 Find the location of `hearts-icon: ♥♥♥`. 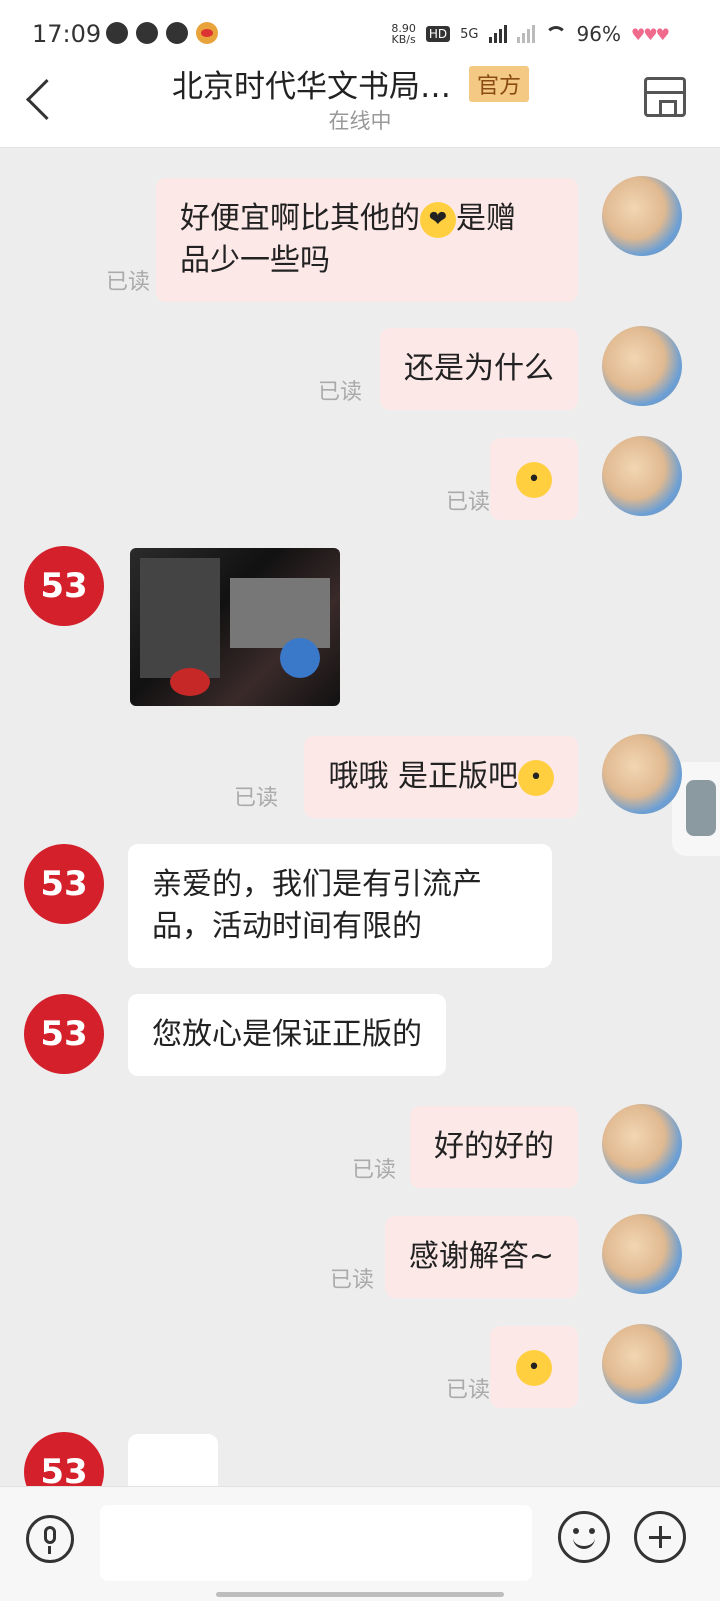

hearts-icon: ♥♥♥ is located at coordinates (650, 34).